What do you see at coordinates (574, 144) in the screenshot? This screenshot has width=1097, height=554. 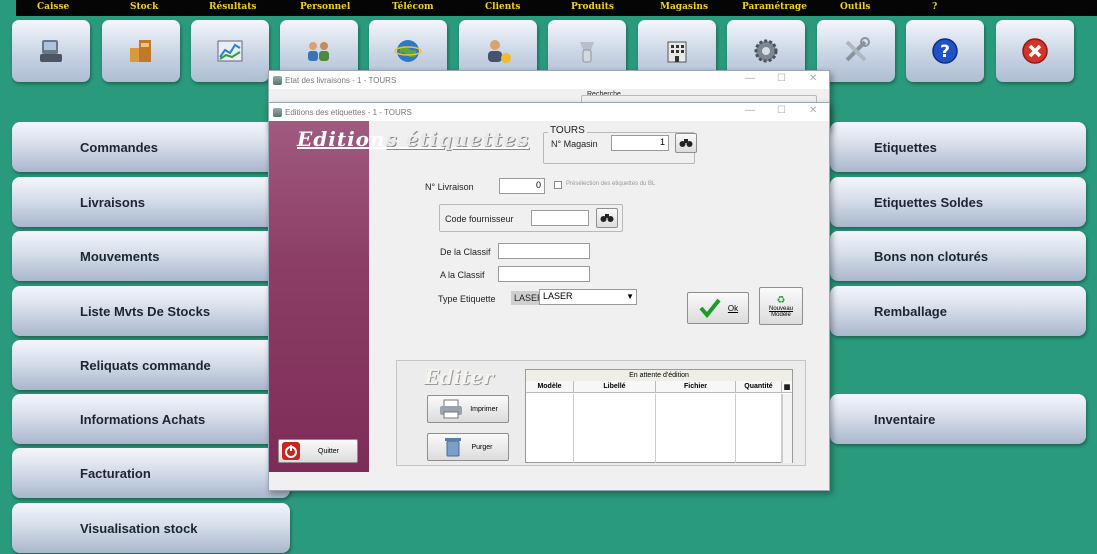 I see `store-no-label: N° Magasin` at bounding box center [574, 144].